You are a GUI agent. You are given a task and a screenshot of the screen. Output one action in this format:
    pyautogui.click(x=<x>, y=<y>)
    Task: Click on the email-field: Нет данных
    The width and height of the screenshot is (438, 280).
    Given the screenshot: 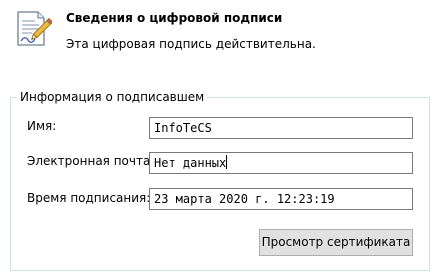 What is the action you would take?
    pyautogui.click(x=281, y=163)
    